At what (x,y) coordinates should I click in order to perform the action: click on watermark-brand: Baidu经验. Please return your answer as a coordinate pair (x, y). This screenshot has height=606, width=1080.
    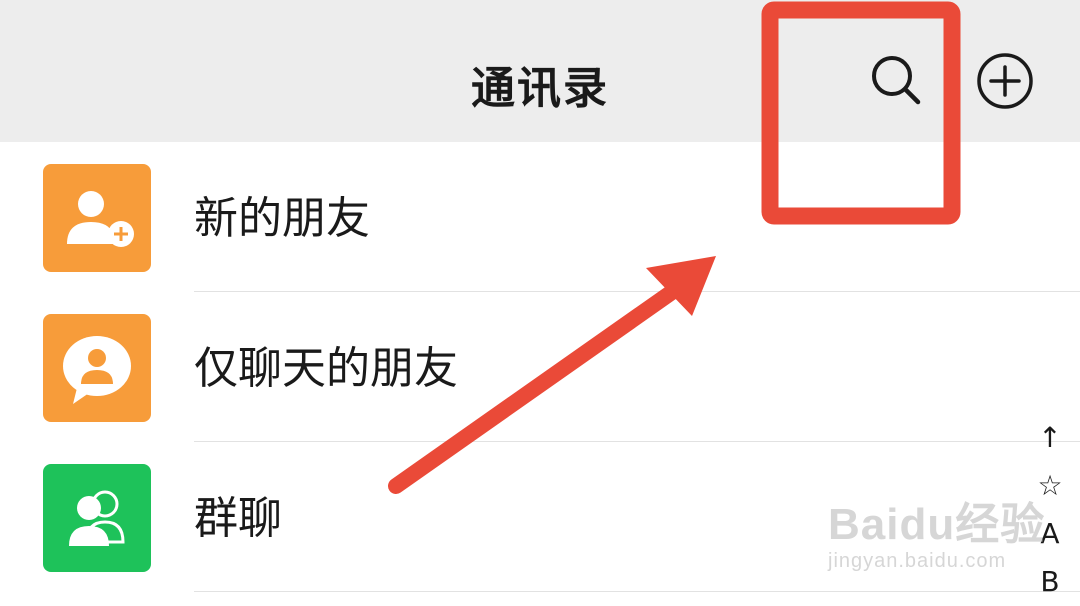
    Looking at the image, I should click on (937, 524).